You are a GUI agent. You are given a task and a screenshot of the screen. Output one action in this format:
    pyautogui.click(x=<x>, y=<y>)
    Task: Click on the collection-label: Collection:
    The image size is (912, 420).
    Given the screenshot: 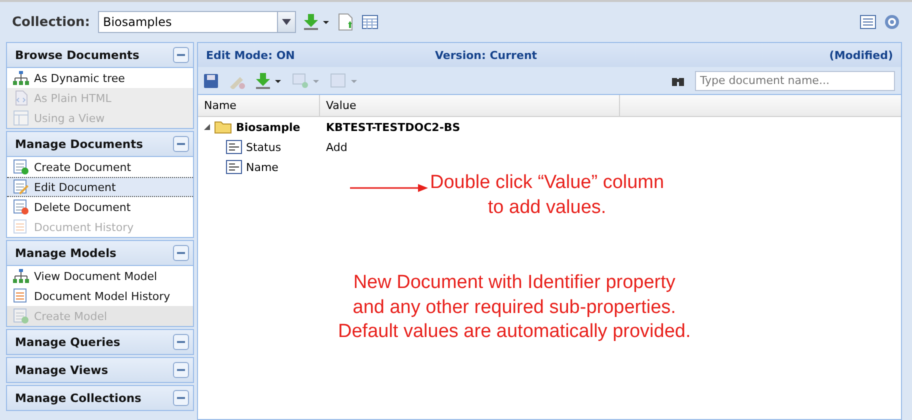 What is the action you would take?
    pyautogui.click(x=51, y=22)
    